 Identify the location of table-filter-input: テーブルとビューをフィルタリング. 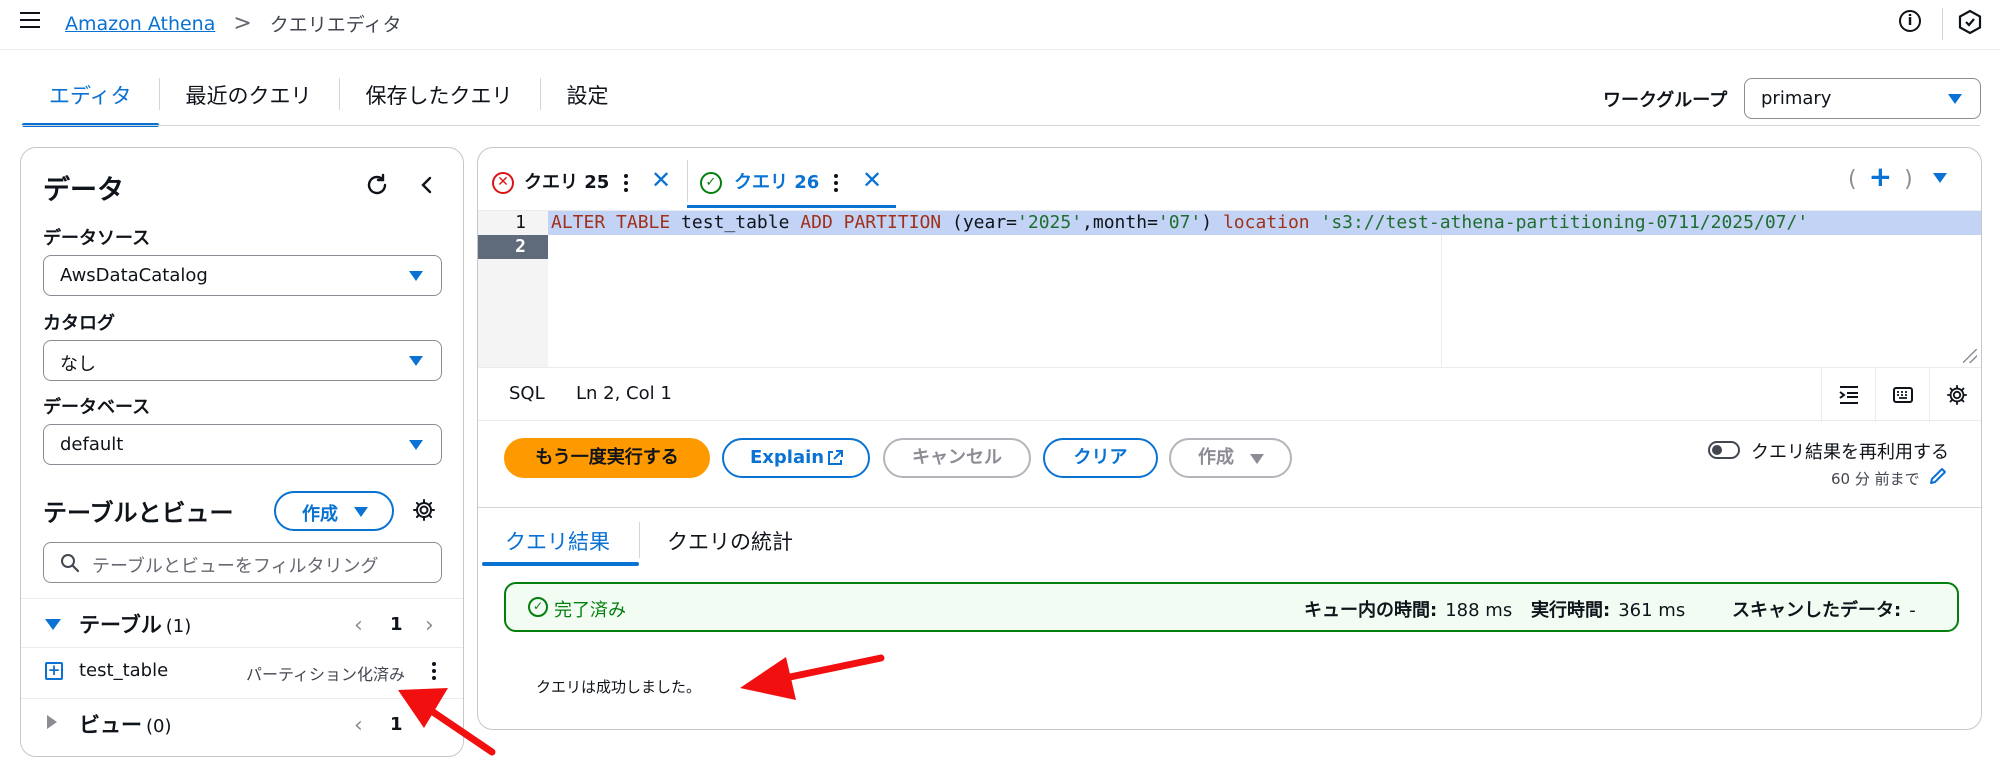
(242, 562).